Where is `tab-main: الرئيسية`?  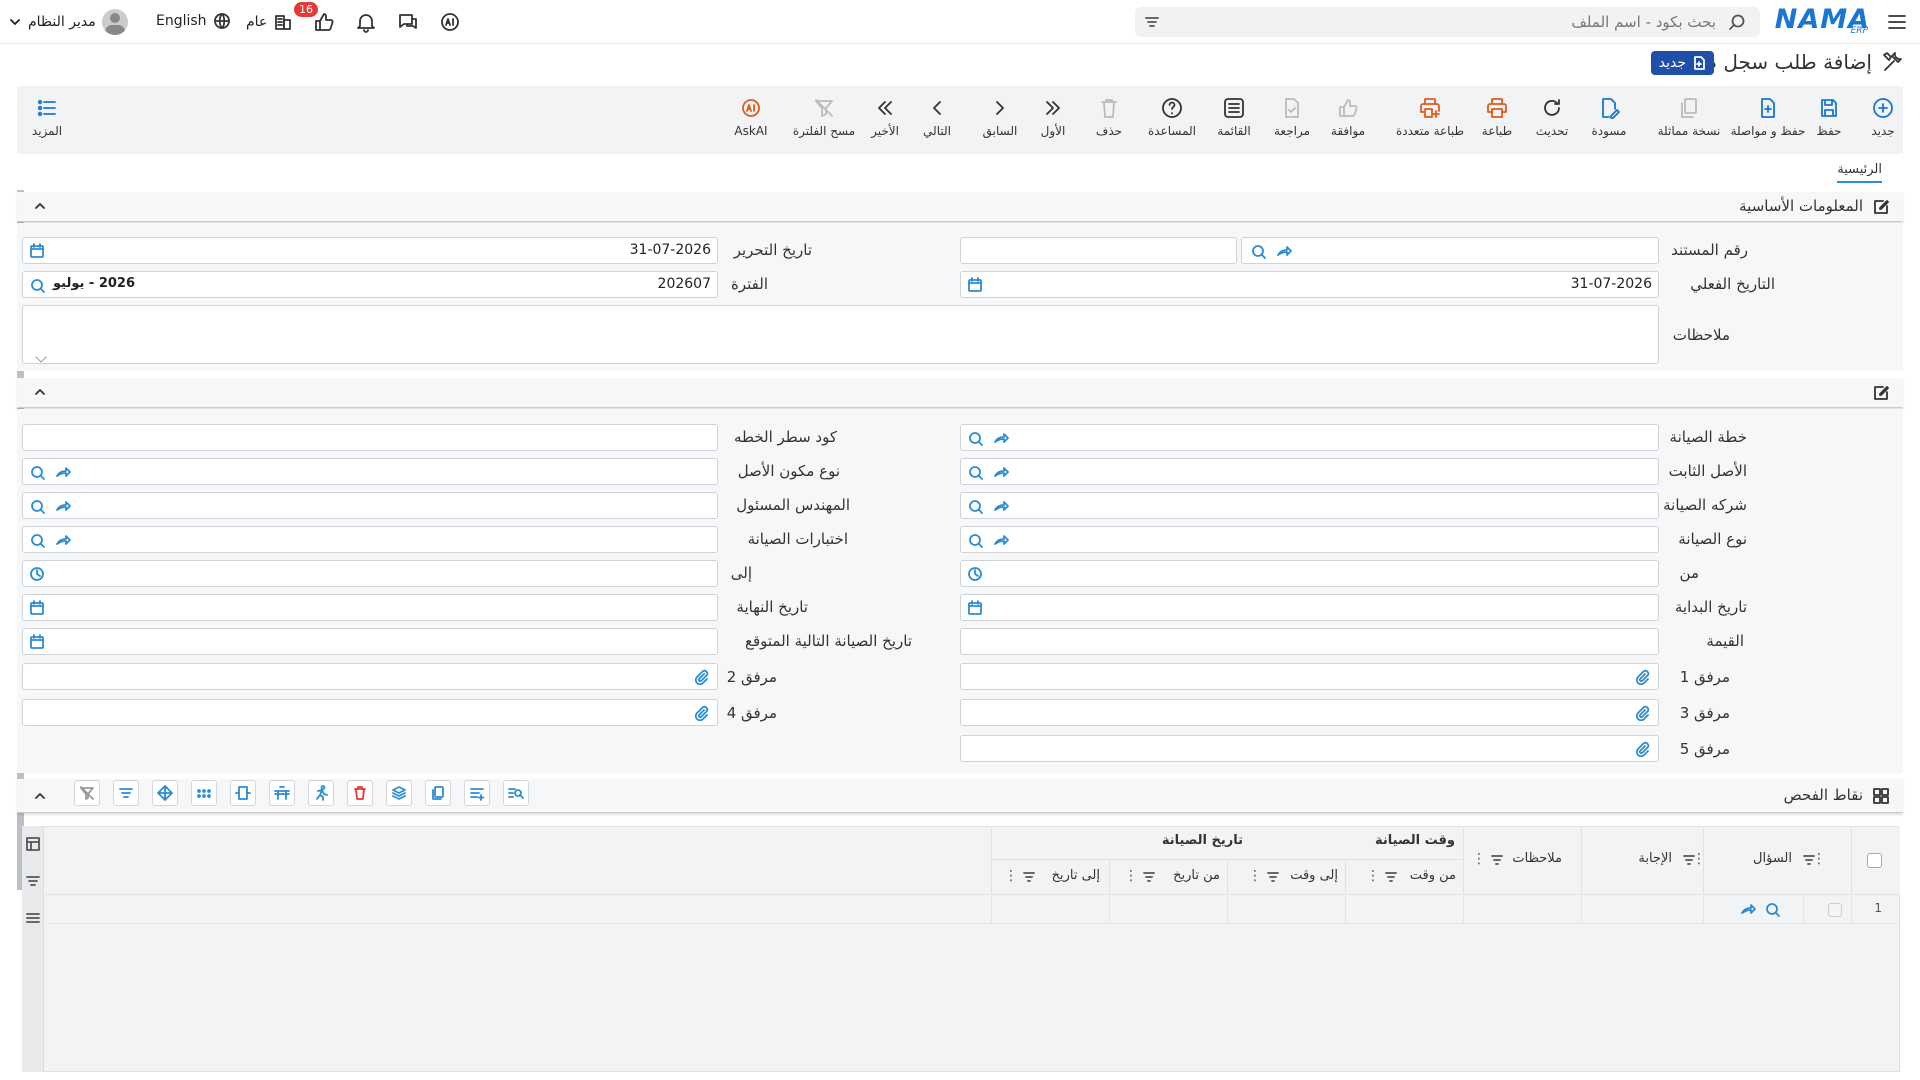
tab-main: الرئيسية is located at coordinates (1859, 172).